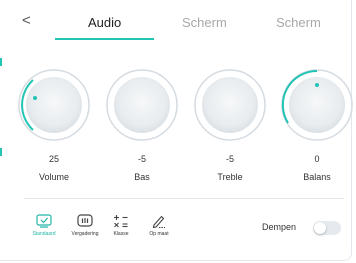 This screenshot has height=263, width=356. Describe the element at coordinates (54, 105) in the screenshot. I see `volume-dial-icon` at that location.